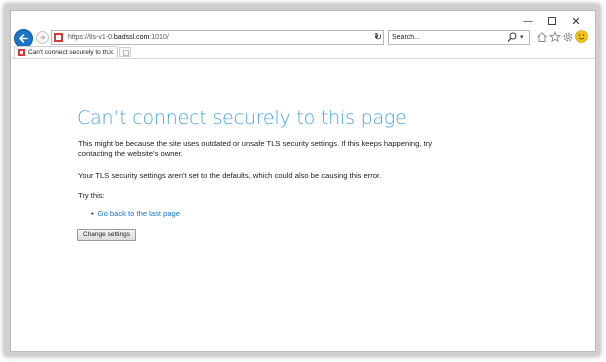 The width and height of the screenshot is (606, 362). I want to click on tab-strip: Can't connect securely to th... ×, so click(303, 52).